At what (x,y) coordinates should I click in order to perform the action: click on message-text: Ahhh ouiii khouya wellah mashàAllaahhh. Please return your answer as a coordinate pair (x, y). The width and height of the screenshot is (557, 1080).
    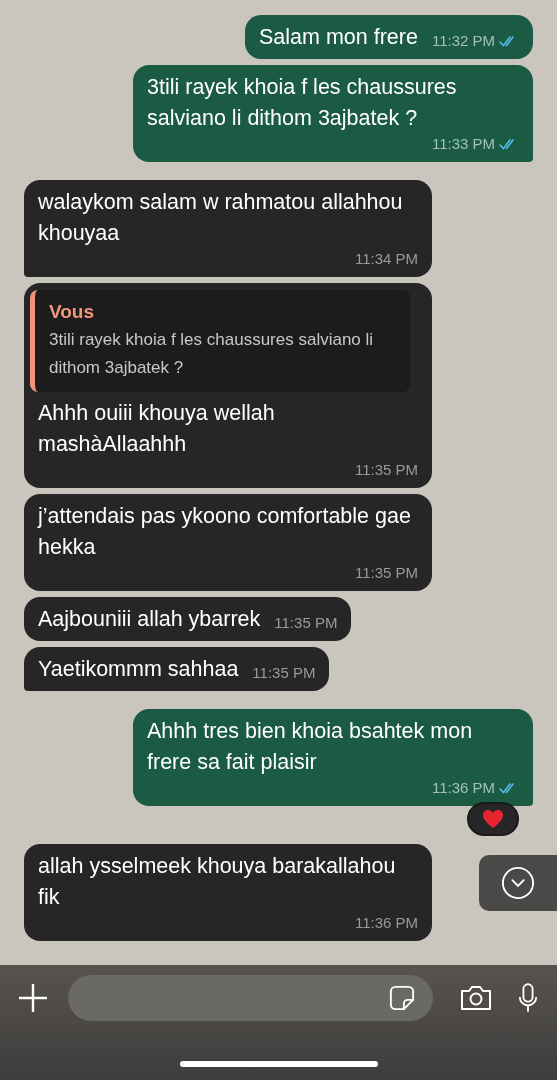
    Looking at the image, I should click on (157, 429).